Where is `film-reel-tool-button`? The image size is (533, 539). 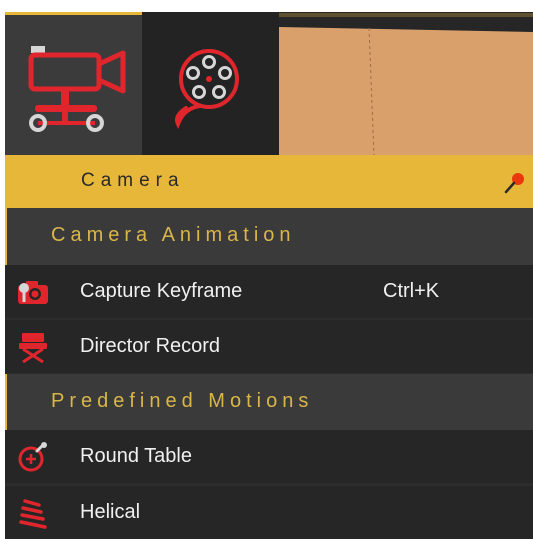 film-reel-tool-button is located at coordinates (210, 83).